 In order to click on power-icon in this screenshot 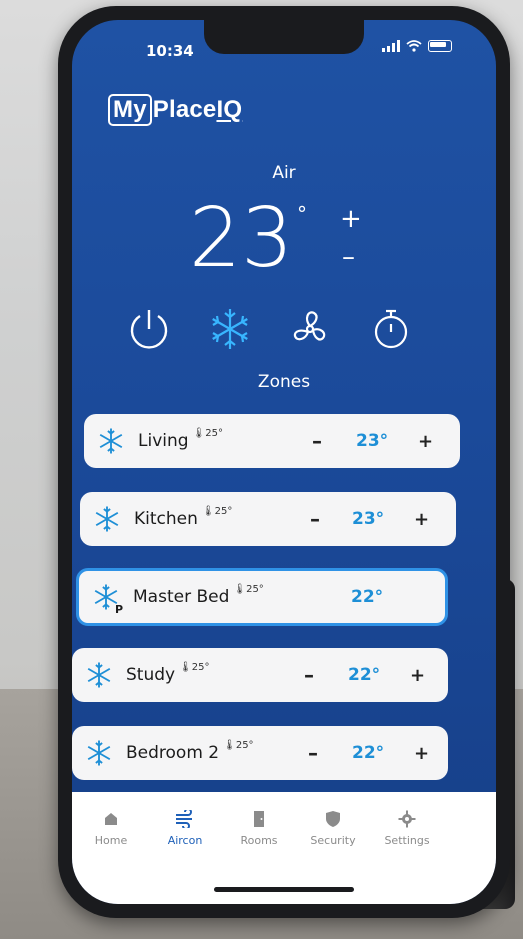, I will do `click(149, 329)`.